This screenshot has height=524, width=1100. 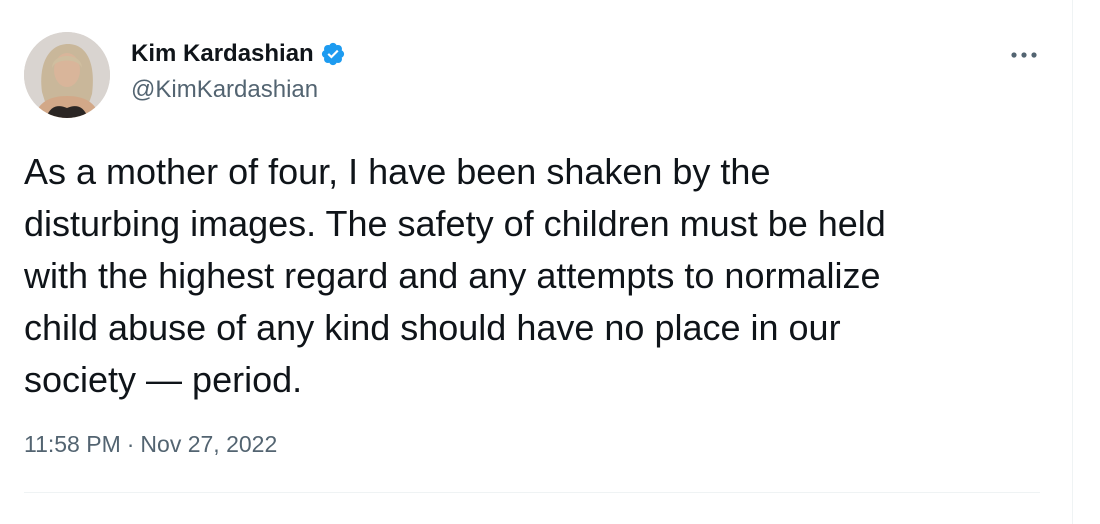 I want to click on more-options-button, so click(x=1024, y=55).